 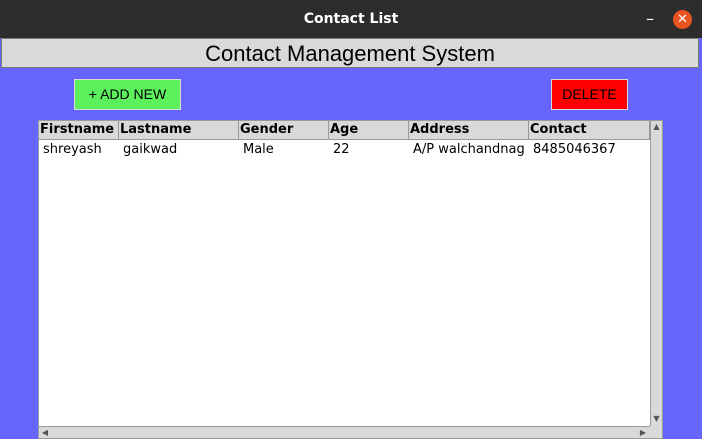 What do you see at coordinates (656, 419) in the screenshot?
I see `scroll-down-icon: ▼` at bounding box center [656, 419].